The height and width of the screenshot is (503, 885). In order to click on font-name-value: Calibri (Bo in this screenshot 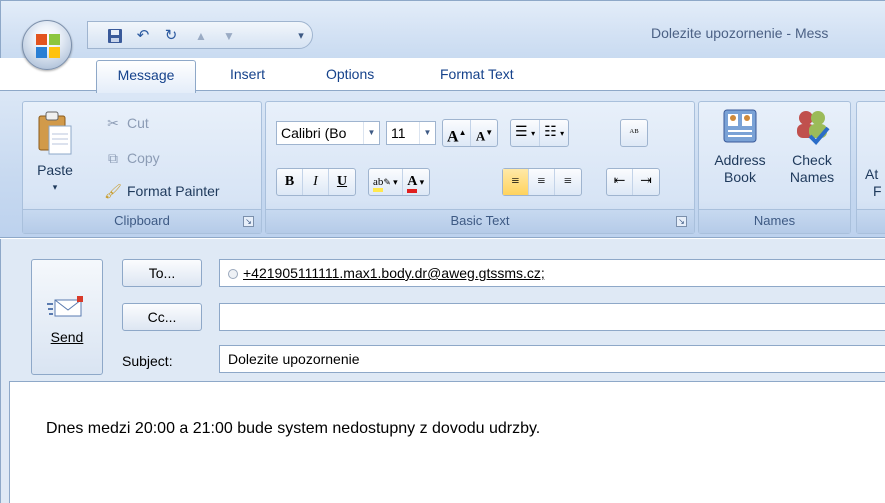, I will do `click(314, 133)`.